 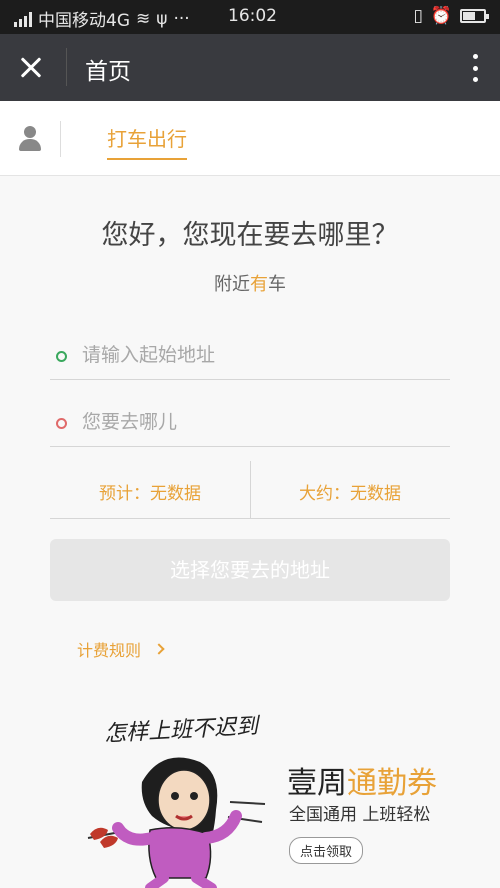 I want to click on destination-input, so click(x=262, y=422).